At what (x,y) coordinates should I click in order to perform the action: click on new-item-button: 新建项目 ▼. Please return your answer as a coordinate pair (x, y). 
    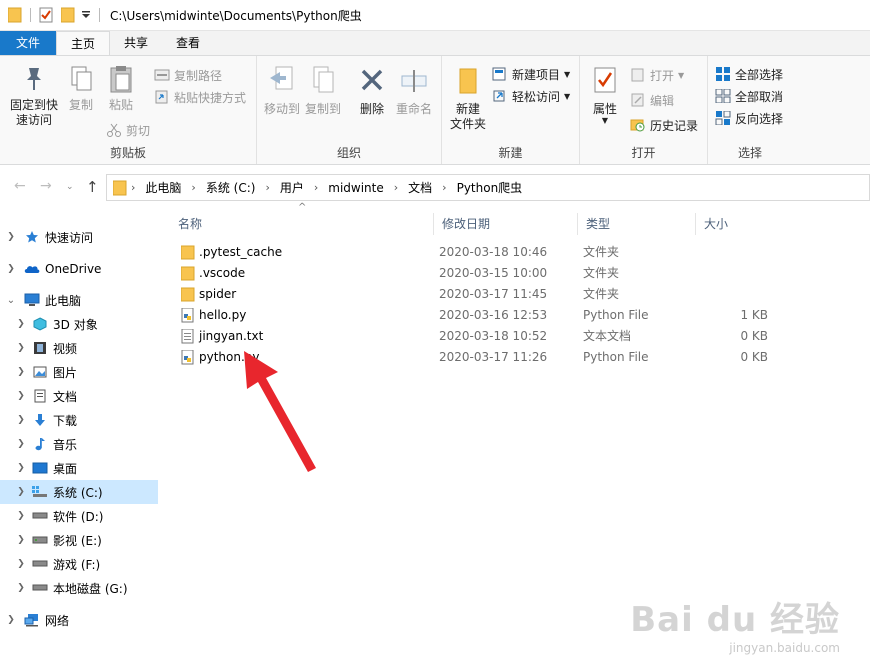
    Looking at the image, I should click on (531, 74).